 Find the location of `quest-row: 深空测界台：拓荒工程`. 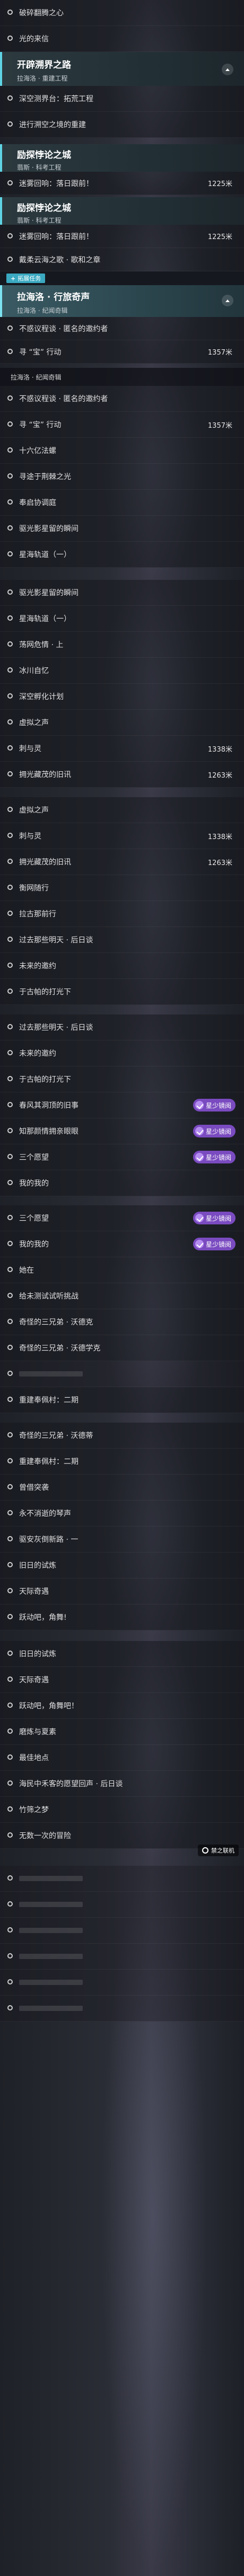

quest-row: 深空测界台：拓荒工程 is located at coordinates (122, 99).